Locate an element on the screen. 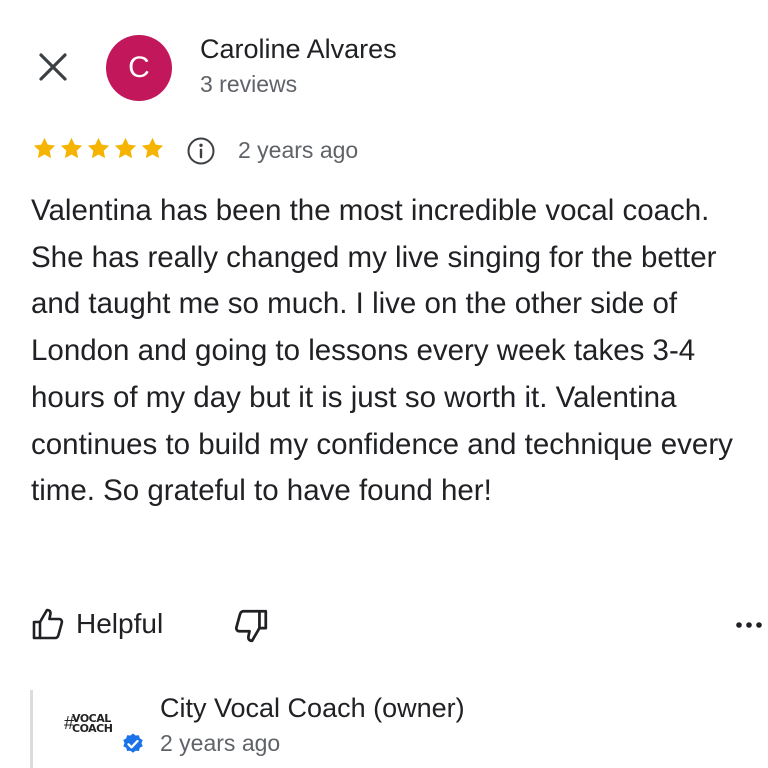  more-horizontal-icon is located at coordinates (749, 625).